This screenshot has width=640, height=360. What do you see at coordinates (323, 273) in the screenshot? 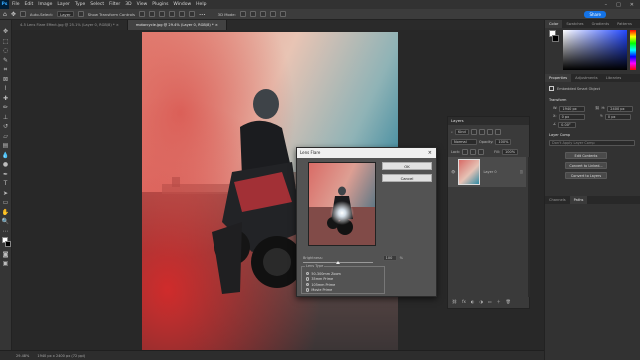
I see `lens-option-50-300mm: 50-300mm Zoom` at bounding box center [323, 273].